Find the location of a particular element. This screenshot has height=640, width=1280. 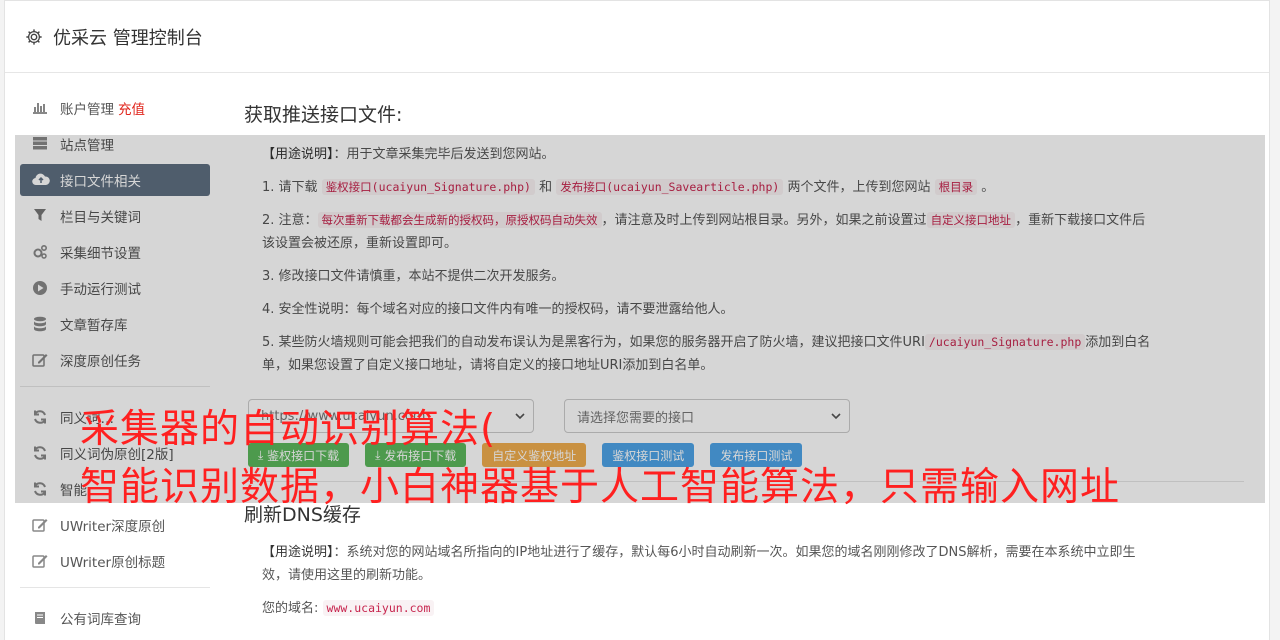

sidebar-item-label: 账户管理 is located at coordinates (87, 110).